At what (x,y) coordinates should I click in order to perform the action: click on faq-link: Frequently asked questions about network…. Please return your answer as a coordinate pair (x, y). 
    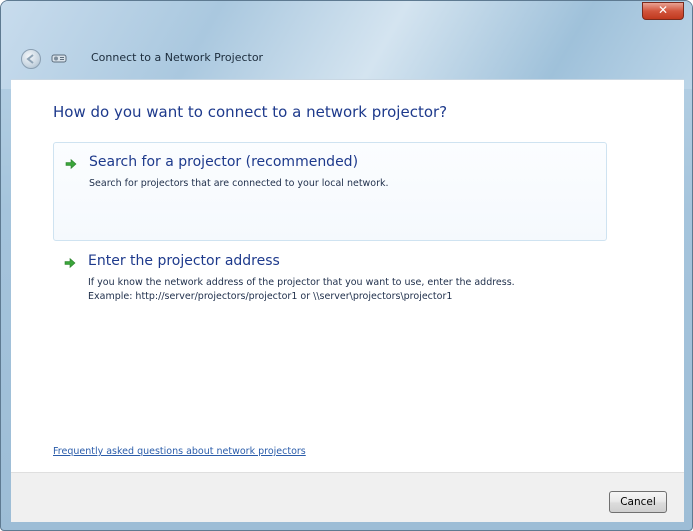
    Looking at the image, I should click on (179, 451).